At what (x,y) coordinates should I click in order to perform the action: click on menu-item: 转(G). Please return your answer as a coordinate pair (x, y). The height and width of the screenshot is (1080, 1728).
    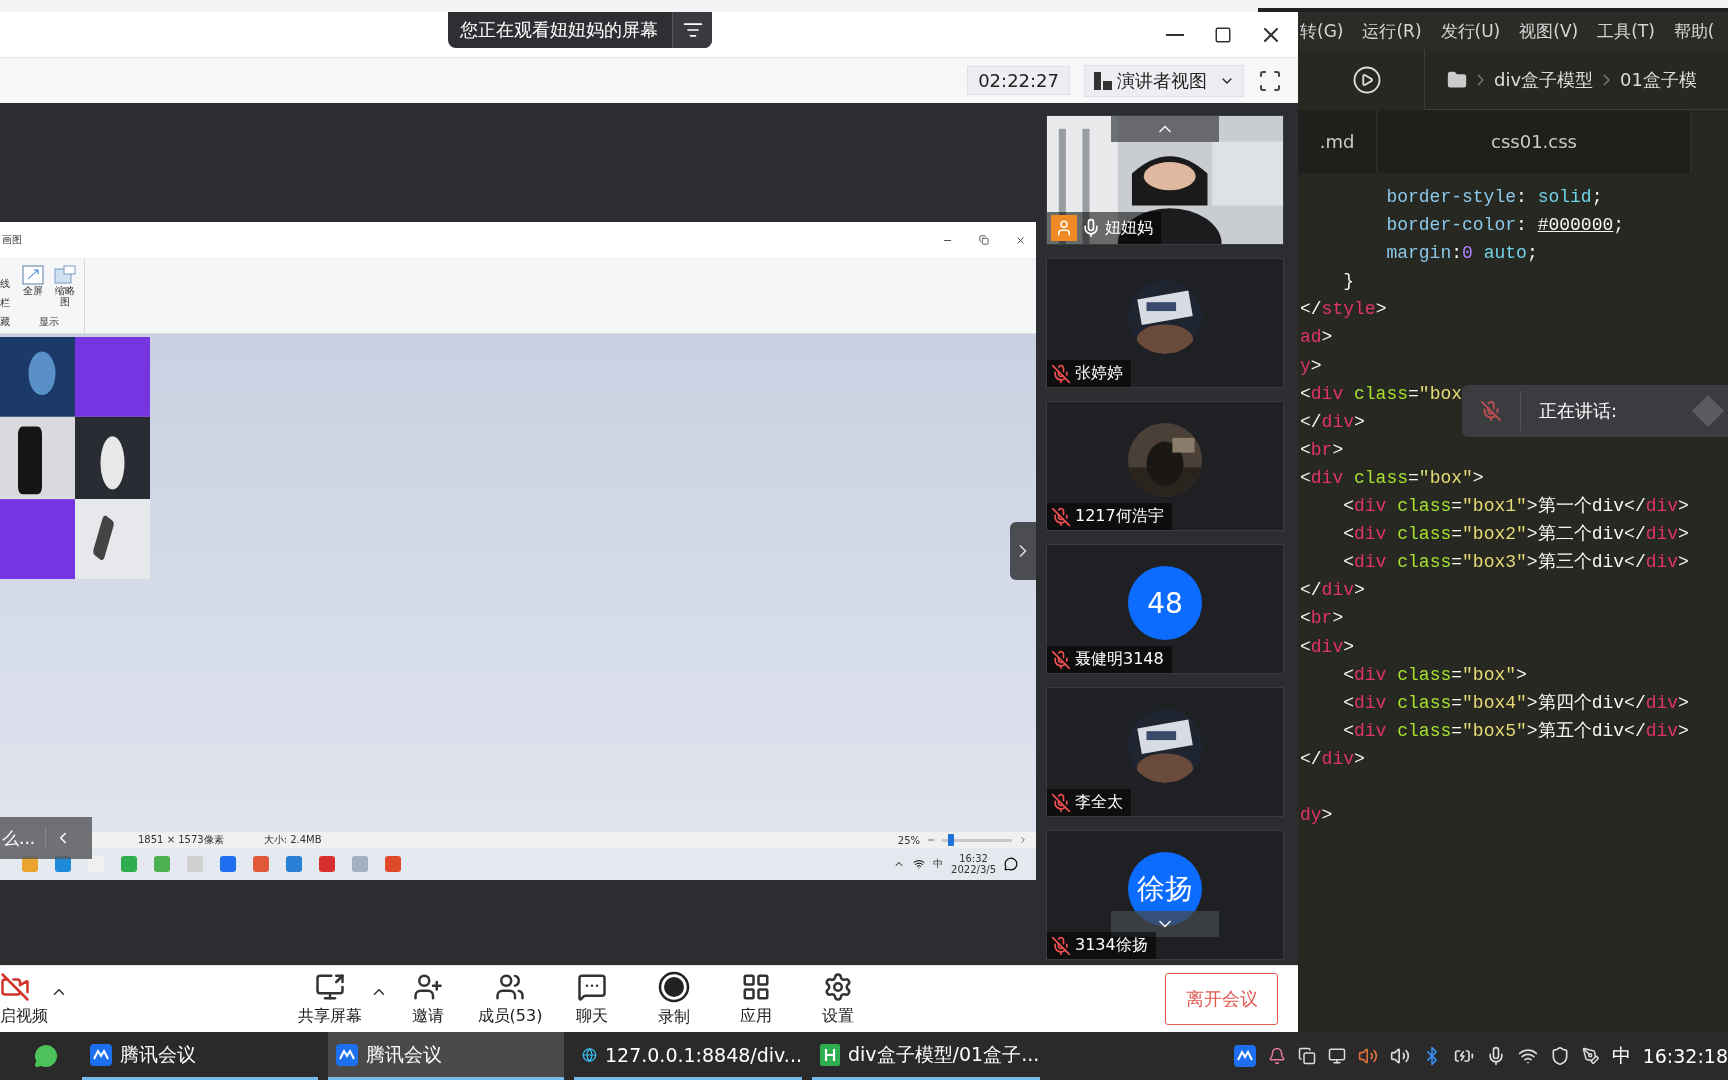
    Looking at the image, I should click on (1322, 31).